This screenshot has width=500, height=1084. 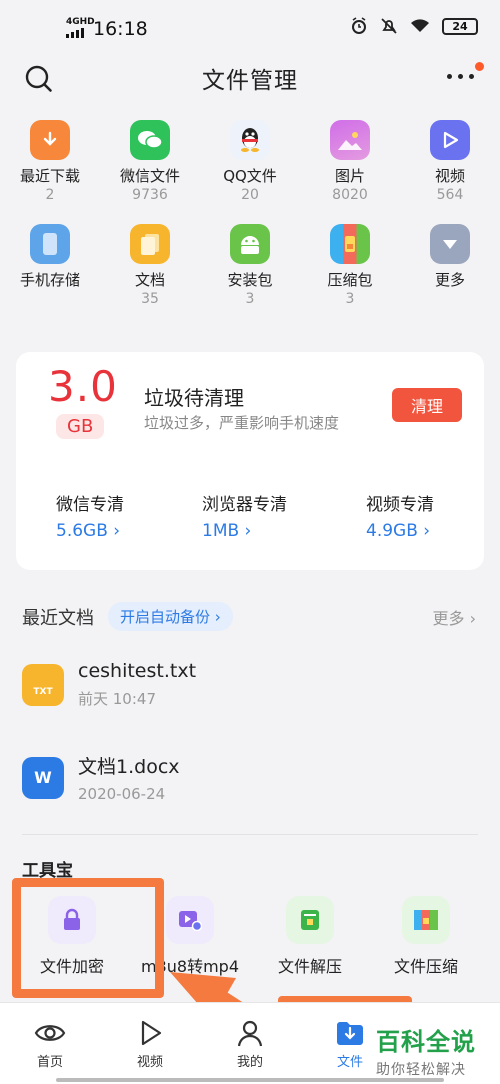 What do you see at coordinates (349, 1062) in the screenshot?
I see `nav-label: 文件` at bounding box center [349, 1062].